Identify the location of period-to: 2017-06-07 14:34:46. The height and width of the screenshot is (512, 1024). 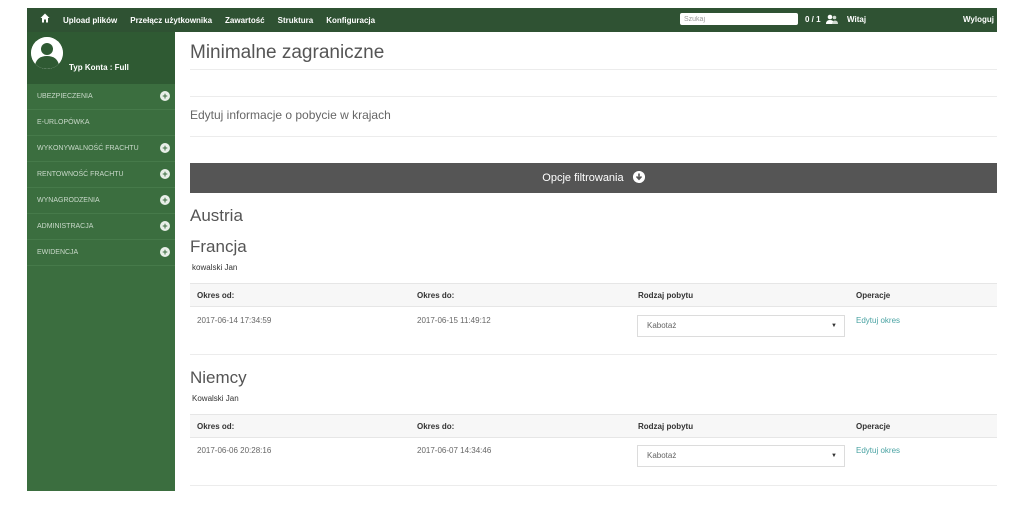
(454, 450).